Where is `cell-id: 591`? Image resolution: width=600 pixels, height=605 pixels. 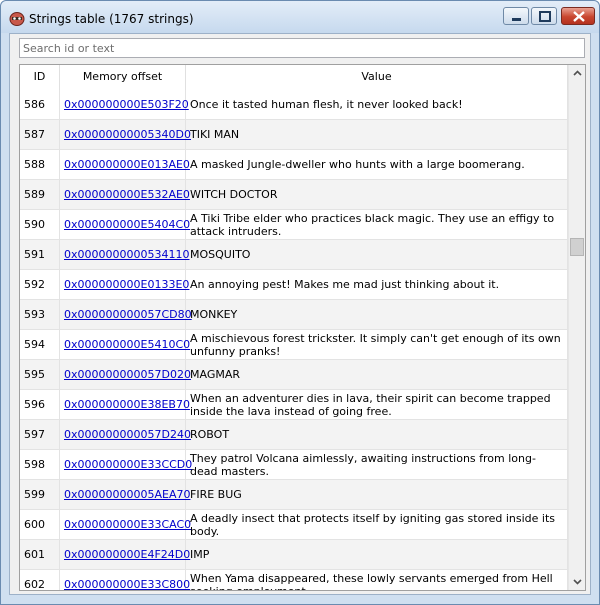
cell-id: 591 is located at coordinates (40, 254).